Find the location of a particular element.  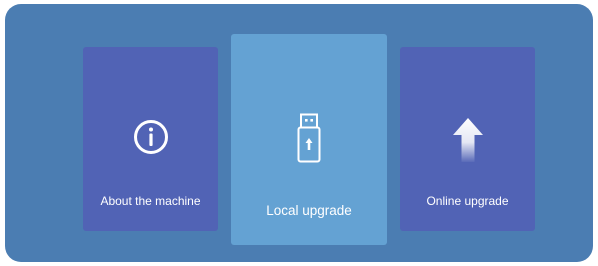

about-the-machine-label: About the machine is located at coordinates (150, 201).